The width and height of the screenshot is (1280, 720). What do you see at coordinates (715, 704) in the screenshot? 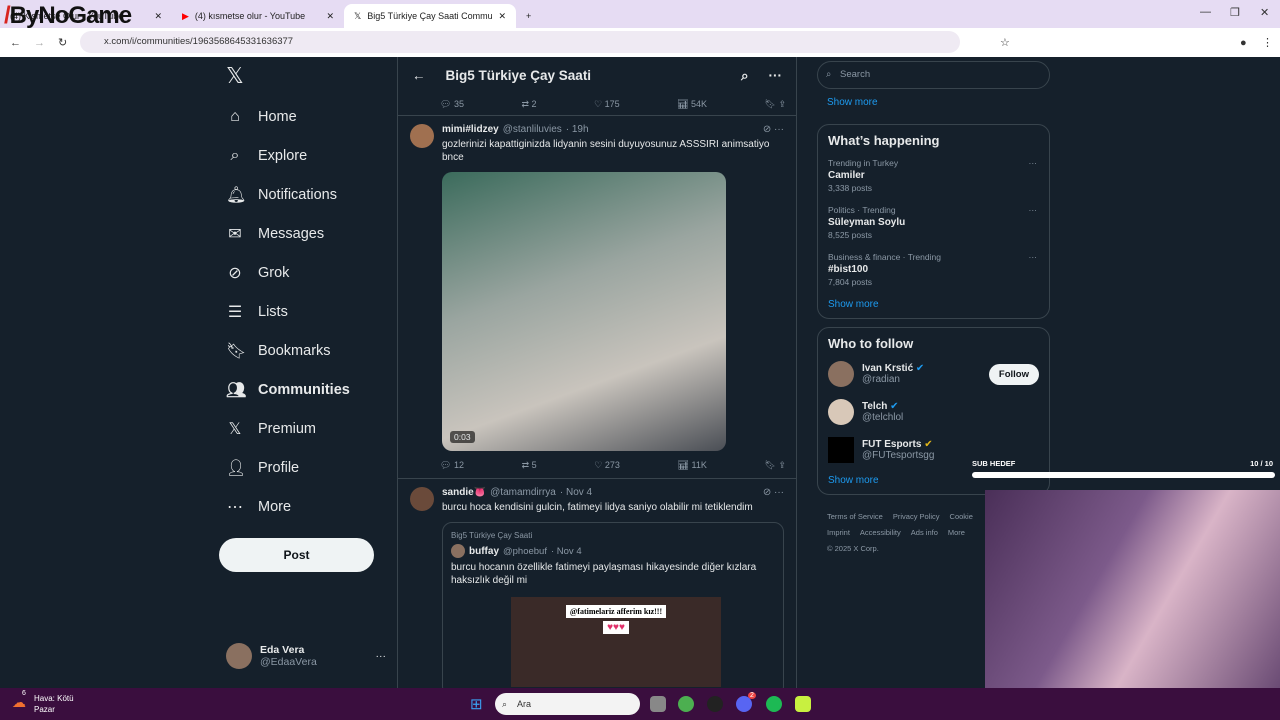
I see `obs-icon` at bounding box center [715, 704].